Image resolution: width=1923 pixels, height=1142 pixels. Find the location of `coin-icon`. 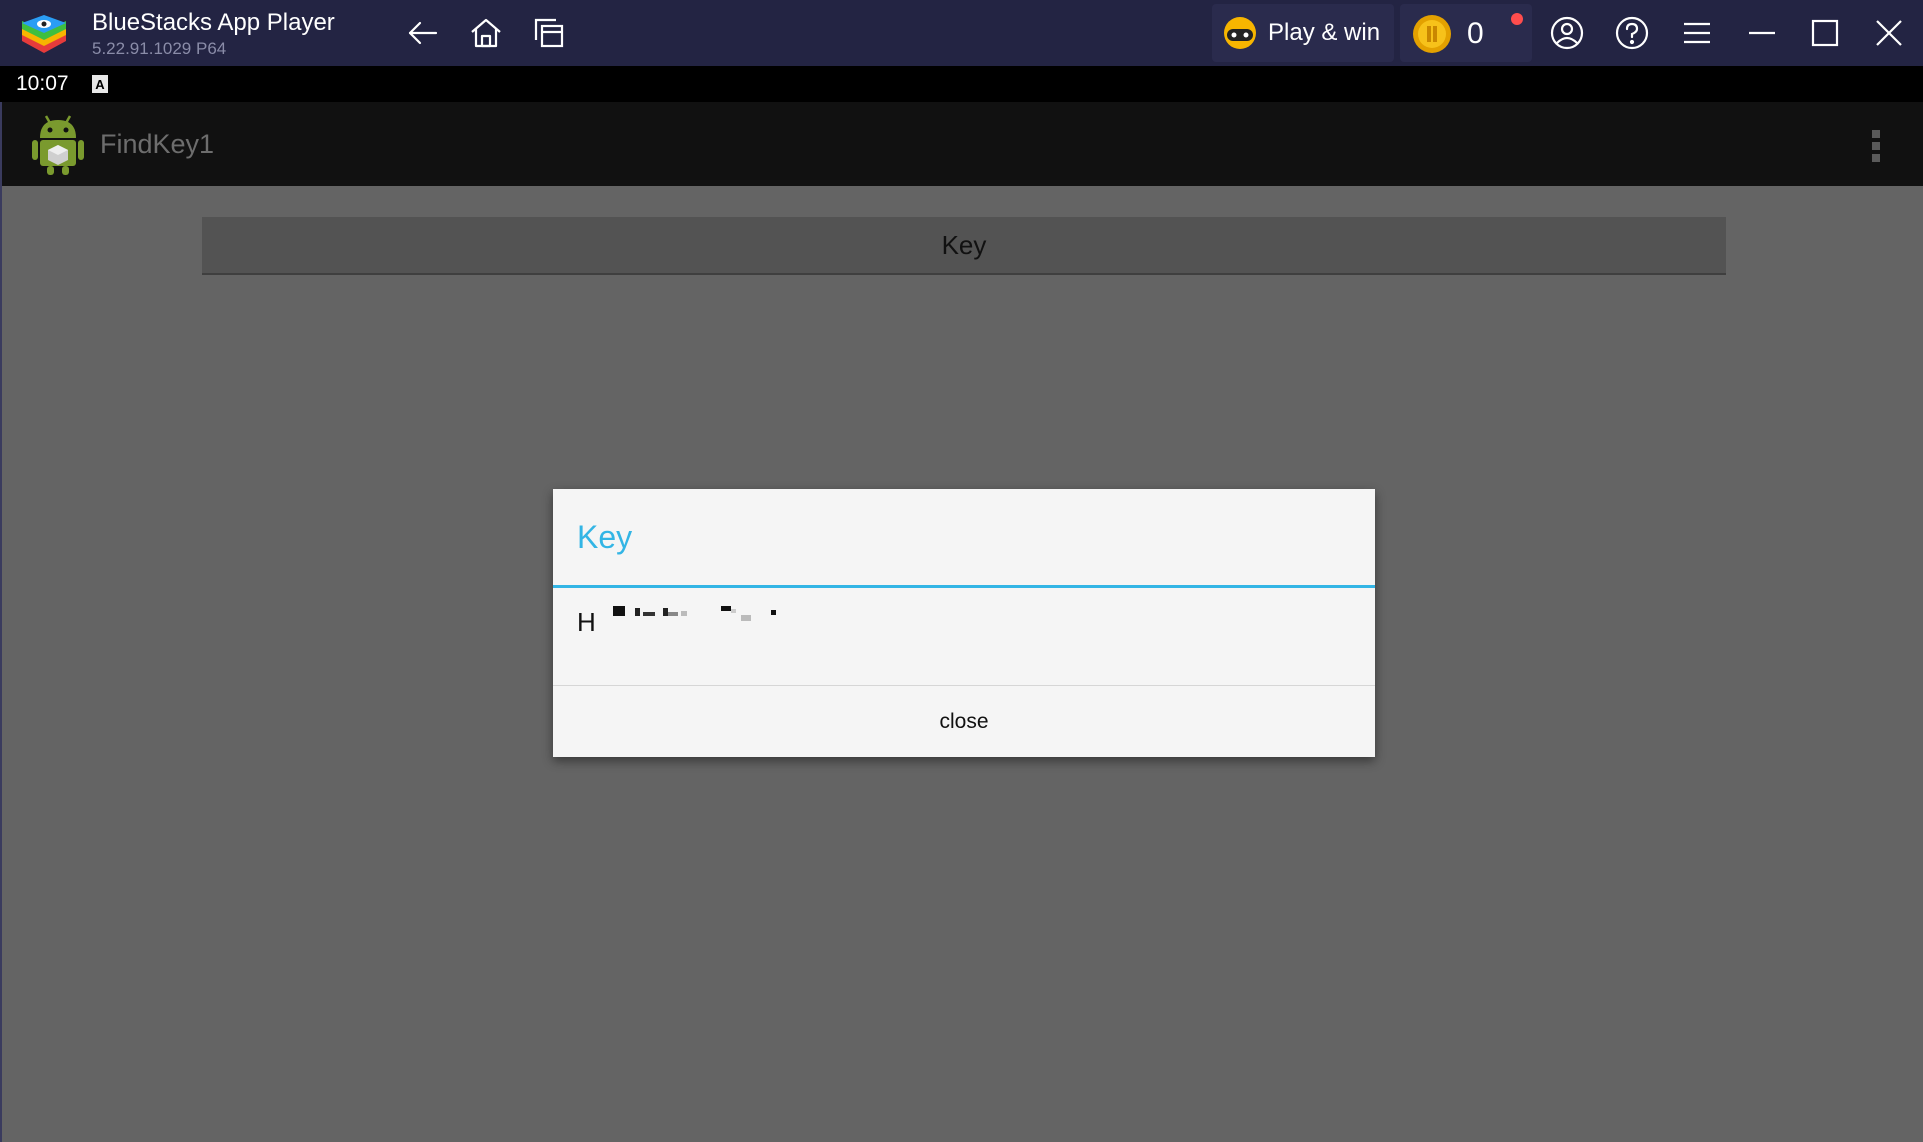

coin-icon is located at coordinates (1432, 34).